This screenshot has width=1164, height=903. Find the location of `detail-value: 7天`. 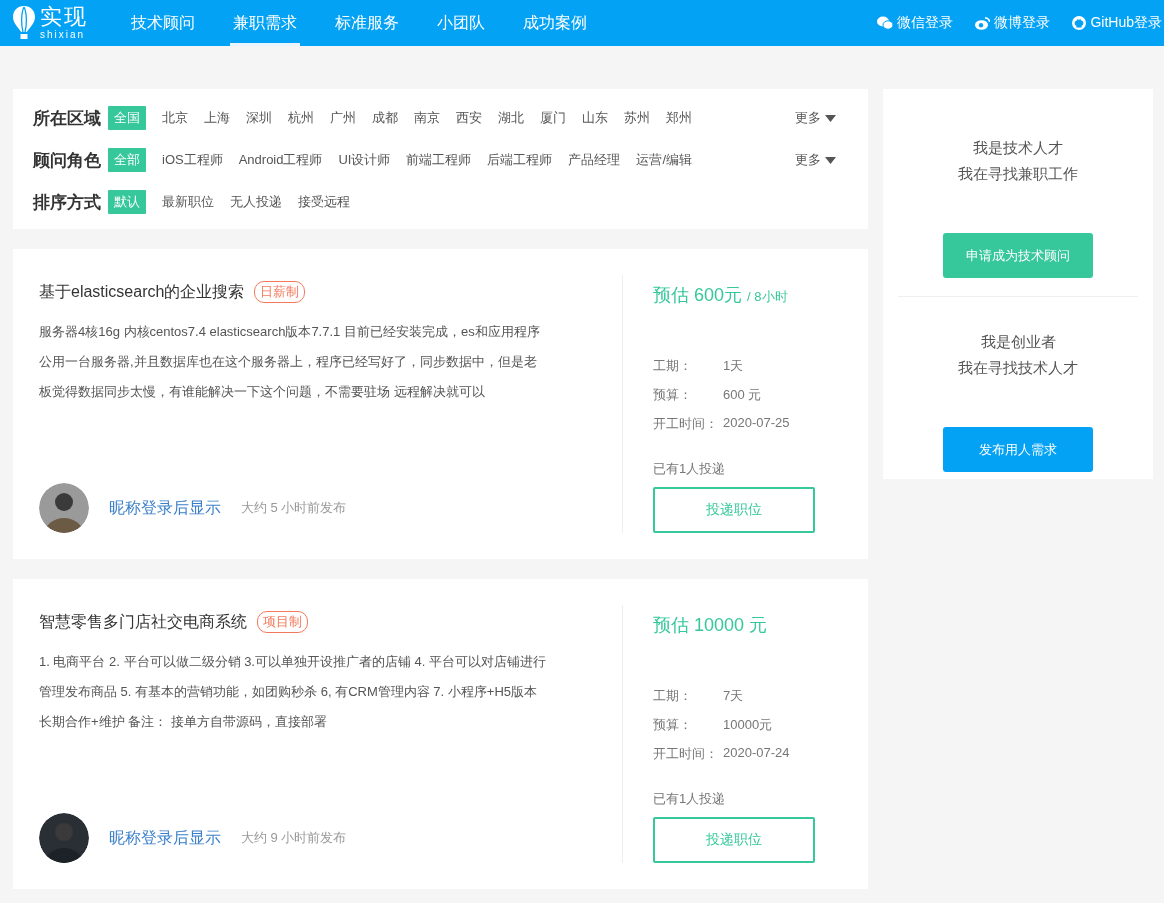

detail-value: 7天 is located at coordinates (733, 696).